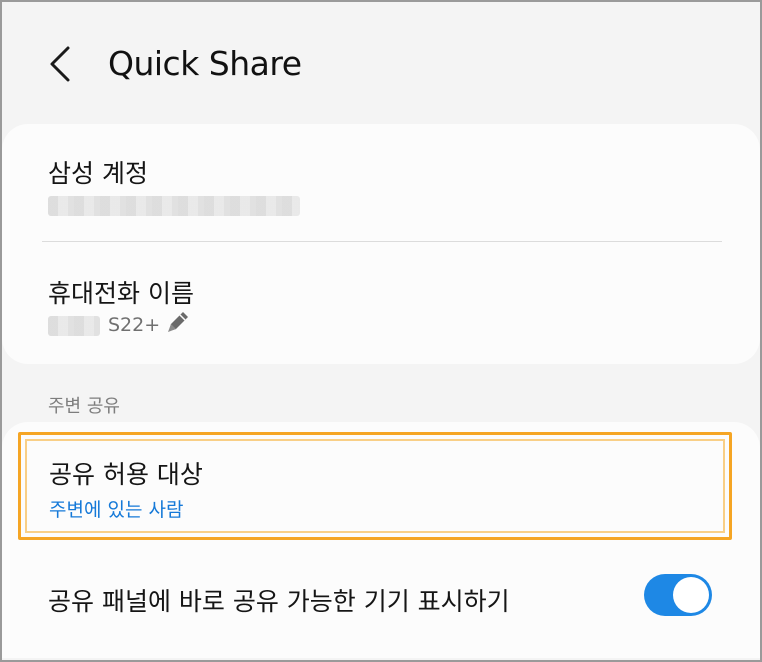 The width and height of the screenshot is (762, 662). Describe the element at coordinates (178, 322) in the screenshot. I see `pencil-icon` at that location.